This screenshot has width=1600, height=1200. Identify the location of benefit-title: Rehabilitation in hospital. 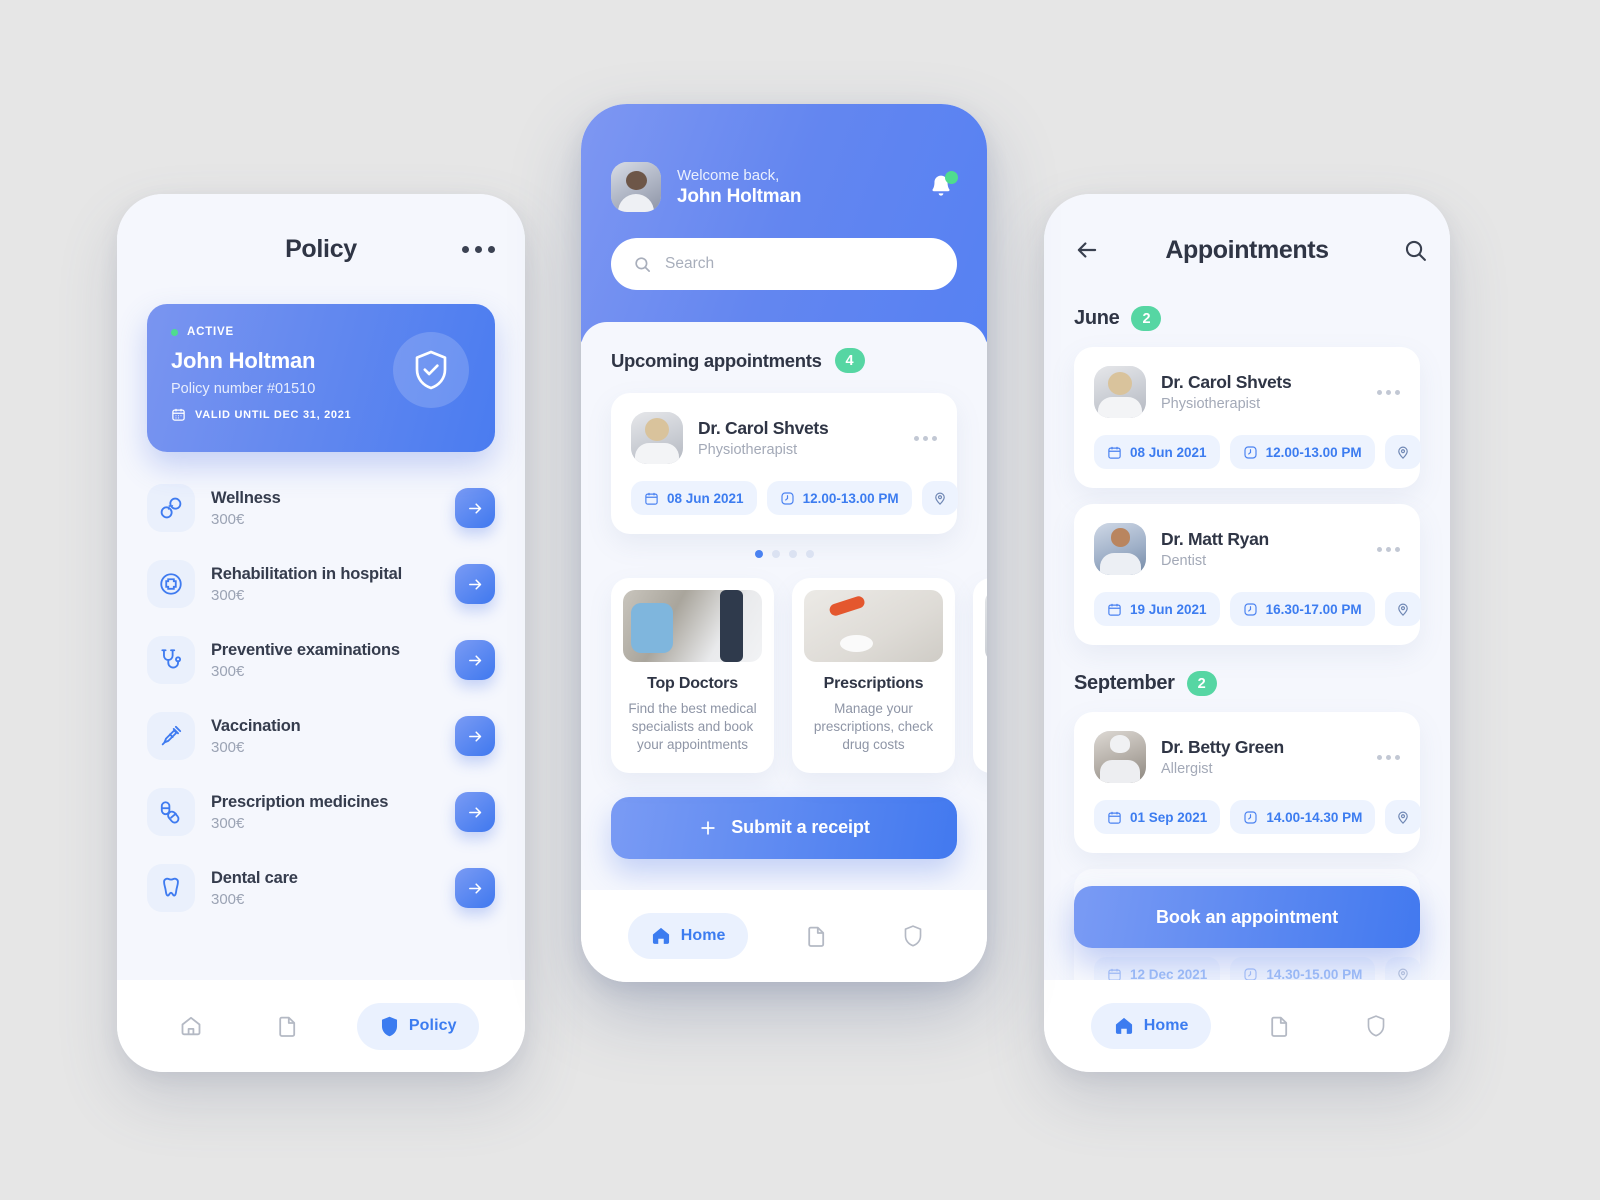
(306, 573).